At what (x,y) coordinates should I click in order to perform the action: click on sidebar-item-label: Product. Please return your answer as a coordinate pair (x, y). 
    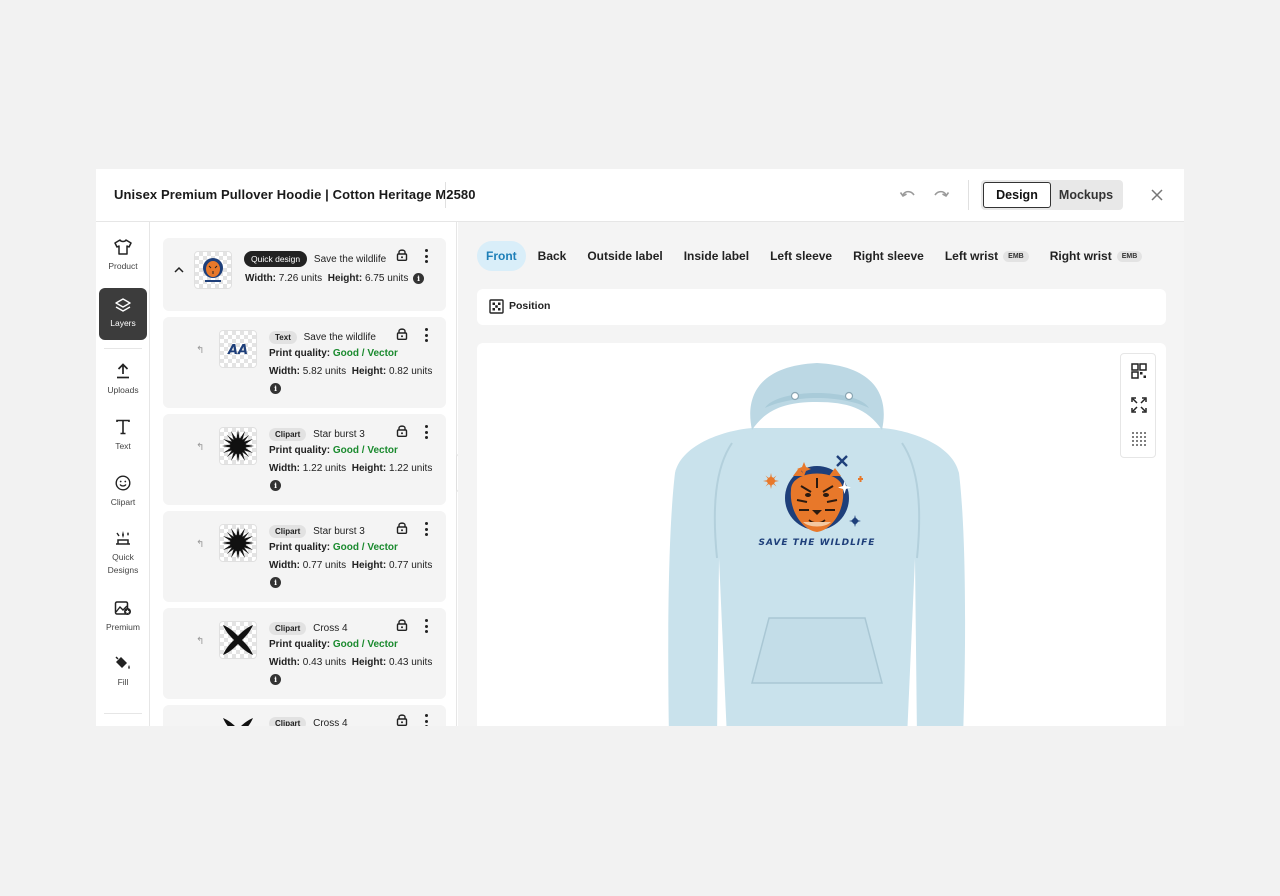
    Looking at the image, I should click on (123, 266).